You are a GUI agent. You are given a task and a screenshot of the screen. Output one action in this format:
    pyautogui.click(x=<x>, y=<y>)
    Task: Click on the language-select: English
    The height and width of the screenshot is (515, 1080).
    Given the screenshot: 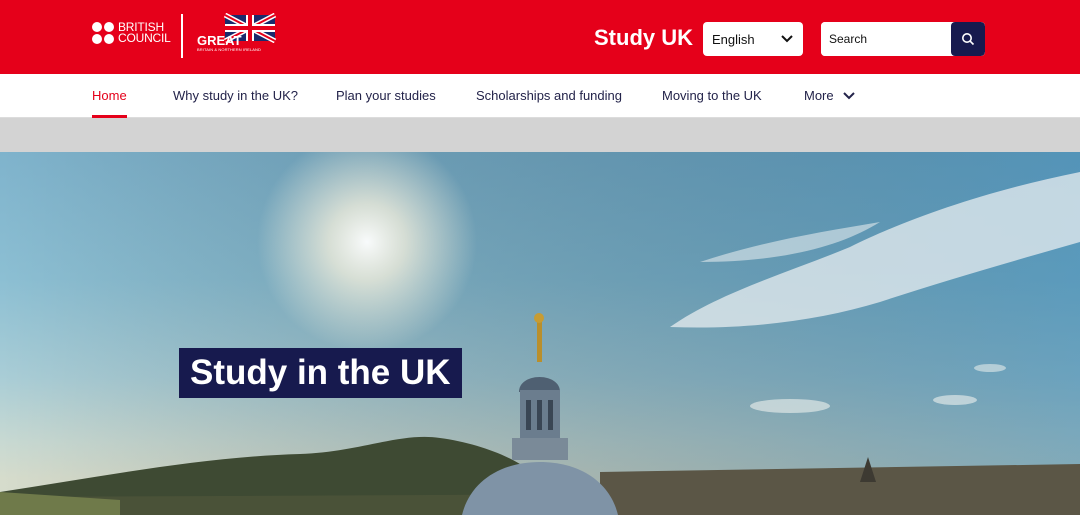 What is the action you would take?
    pyautogui.click(x=753, y=39)
    